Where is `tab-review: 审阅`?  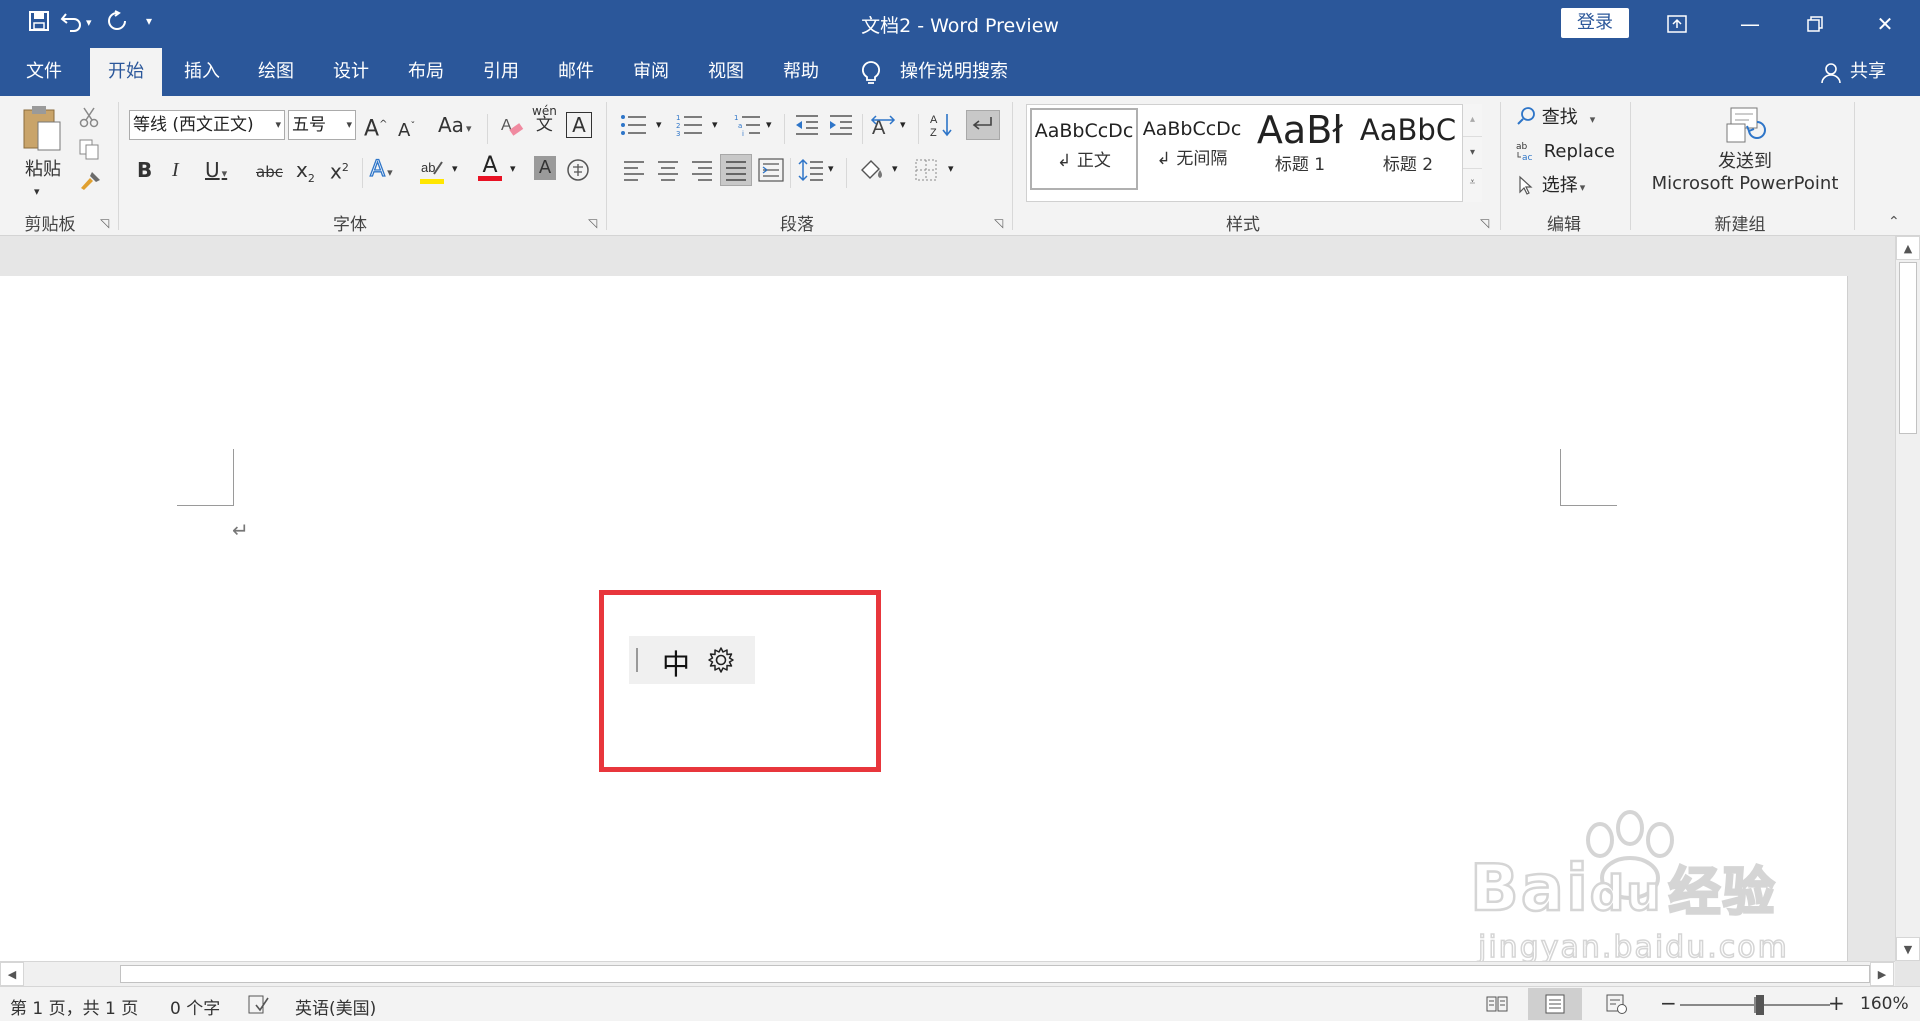
tab-review: 审阅 is located at coordinates (651, 72).